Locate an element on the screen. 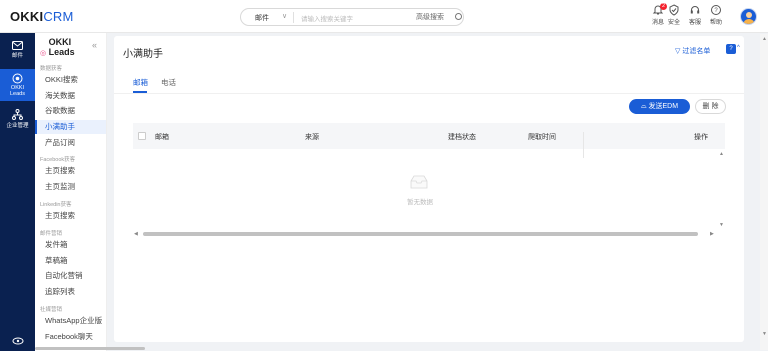 The width and height of the screenshot is (768, 351). sidebar-item-outbox: 发件箱 is located at coordinates (70, 245).